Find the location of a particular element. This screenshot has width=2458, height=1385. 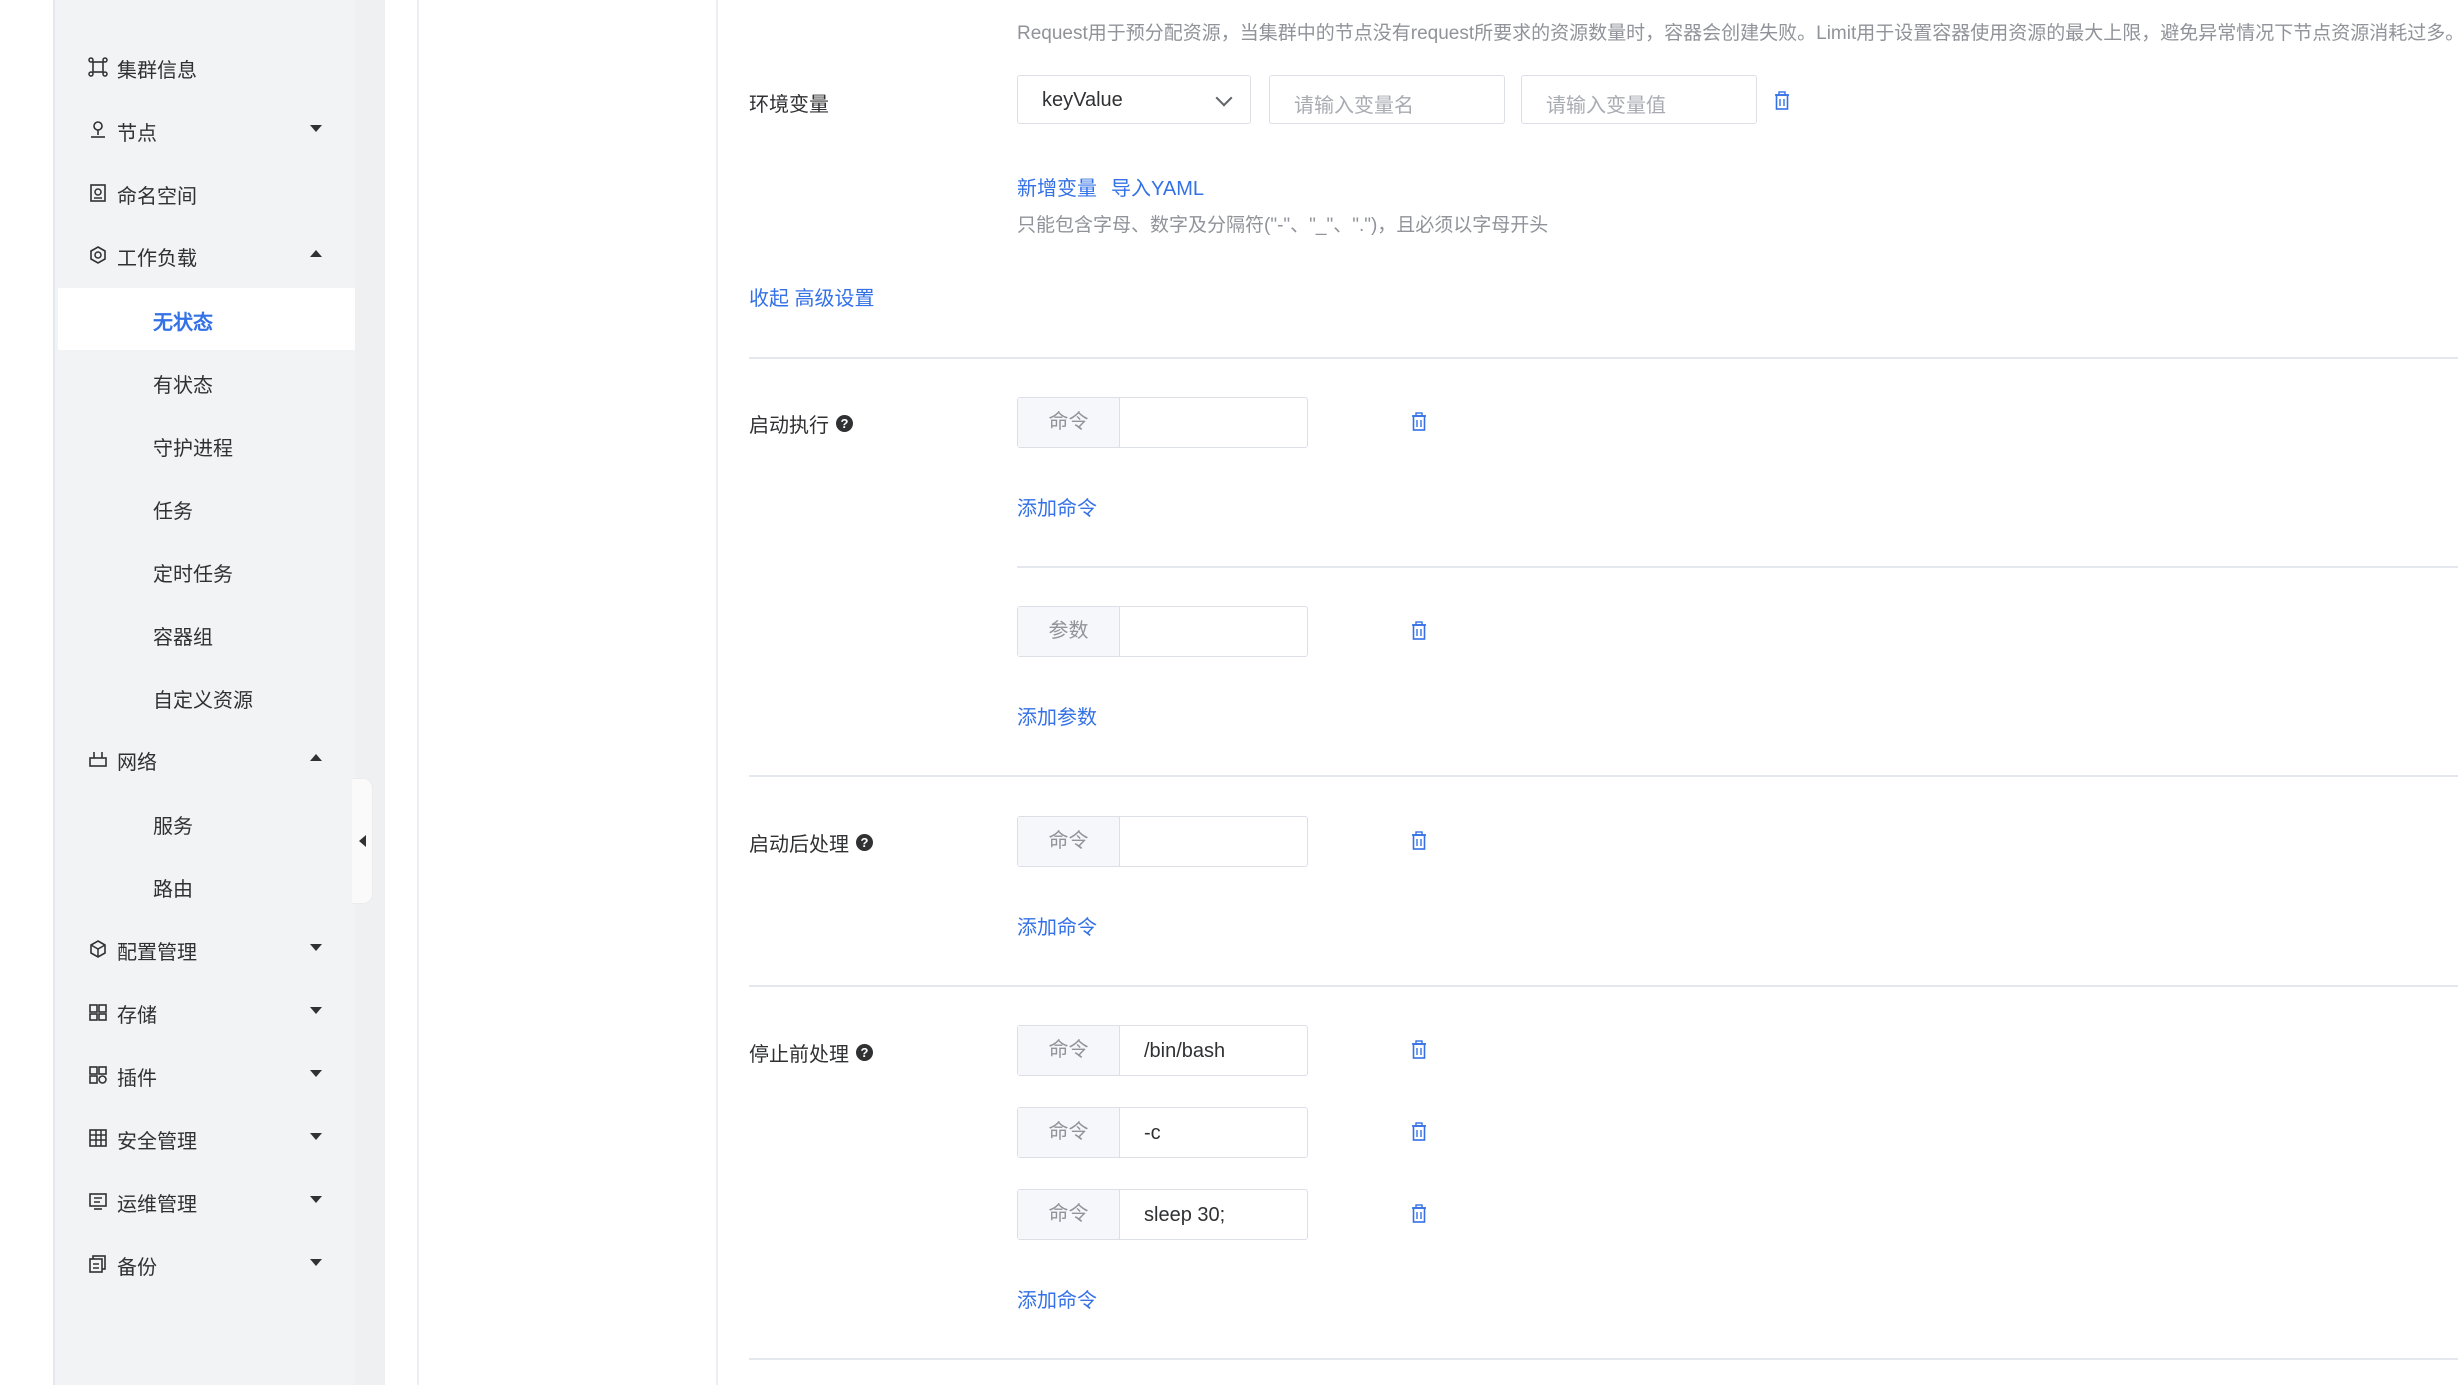

sidebar-item-network: 网络 is located at coordinates (205, 759).